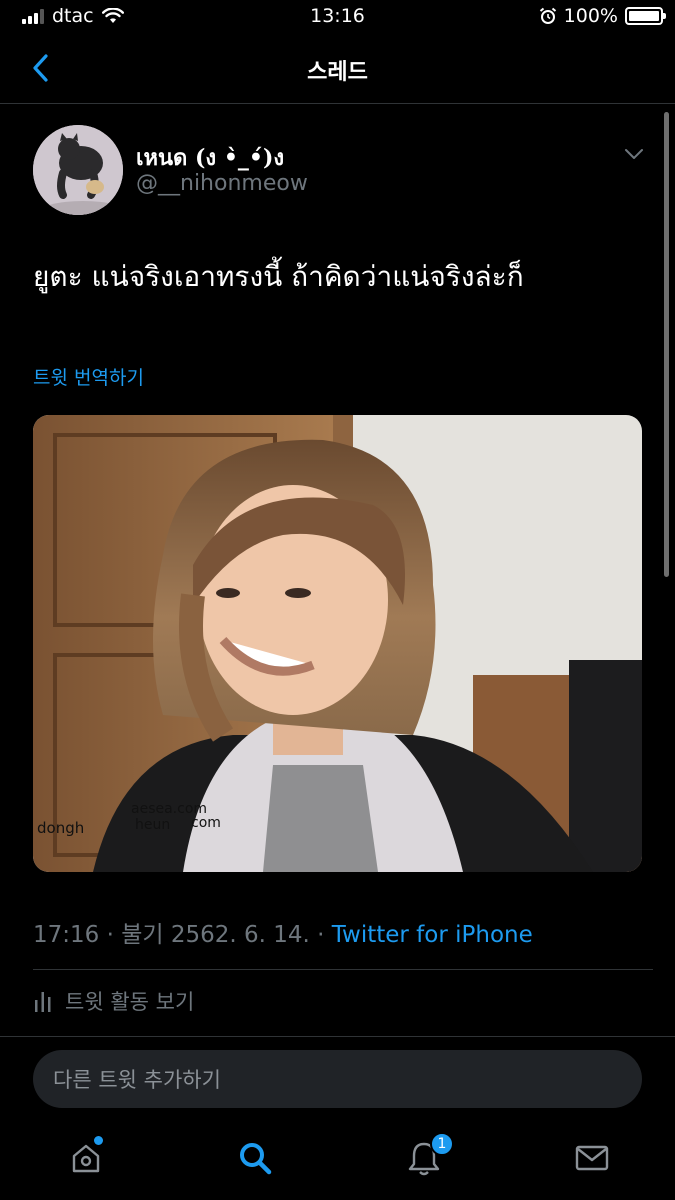  I want to click on photo-watermark: dongh, so click(60, 828).